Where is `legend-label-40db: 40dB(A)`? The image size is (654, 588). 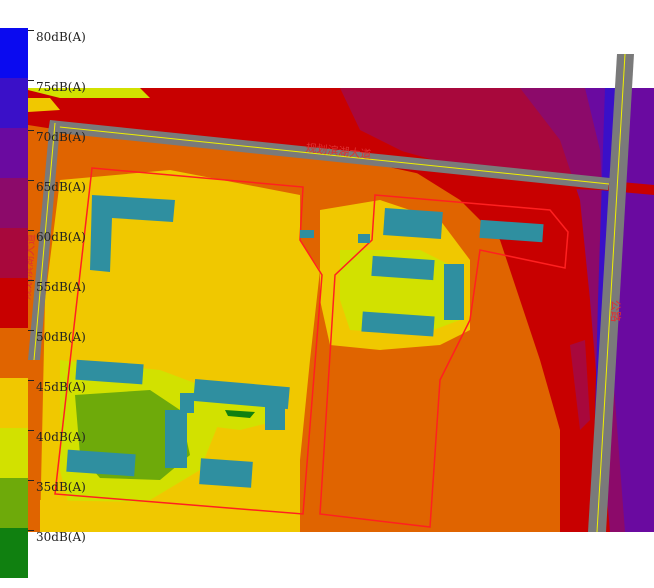
legend-label-40db: 40dB(A) is located at coordinates (61, 437).